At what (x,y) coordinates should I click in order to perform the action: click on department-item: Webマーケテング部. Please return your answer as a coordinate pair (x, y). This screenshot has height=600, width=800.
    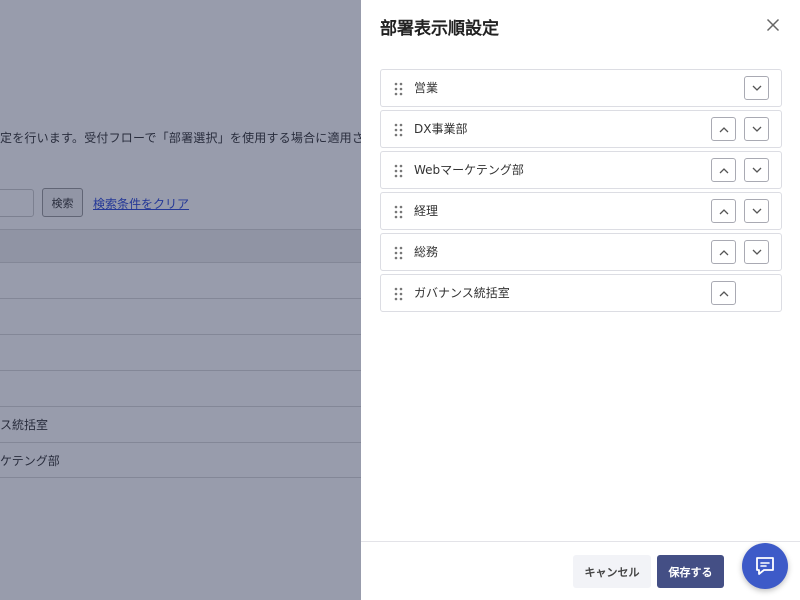
    Looking at the image, I should click on (581, 170).